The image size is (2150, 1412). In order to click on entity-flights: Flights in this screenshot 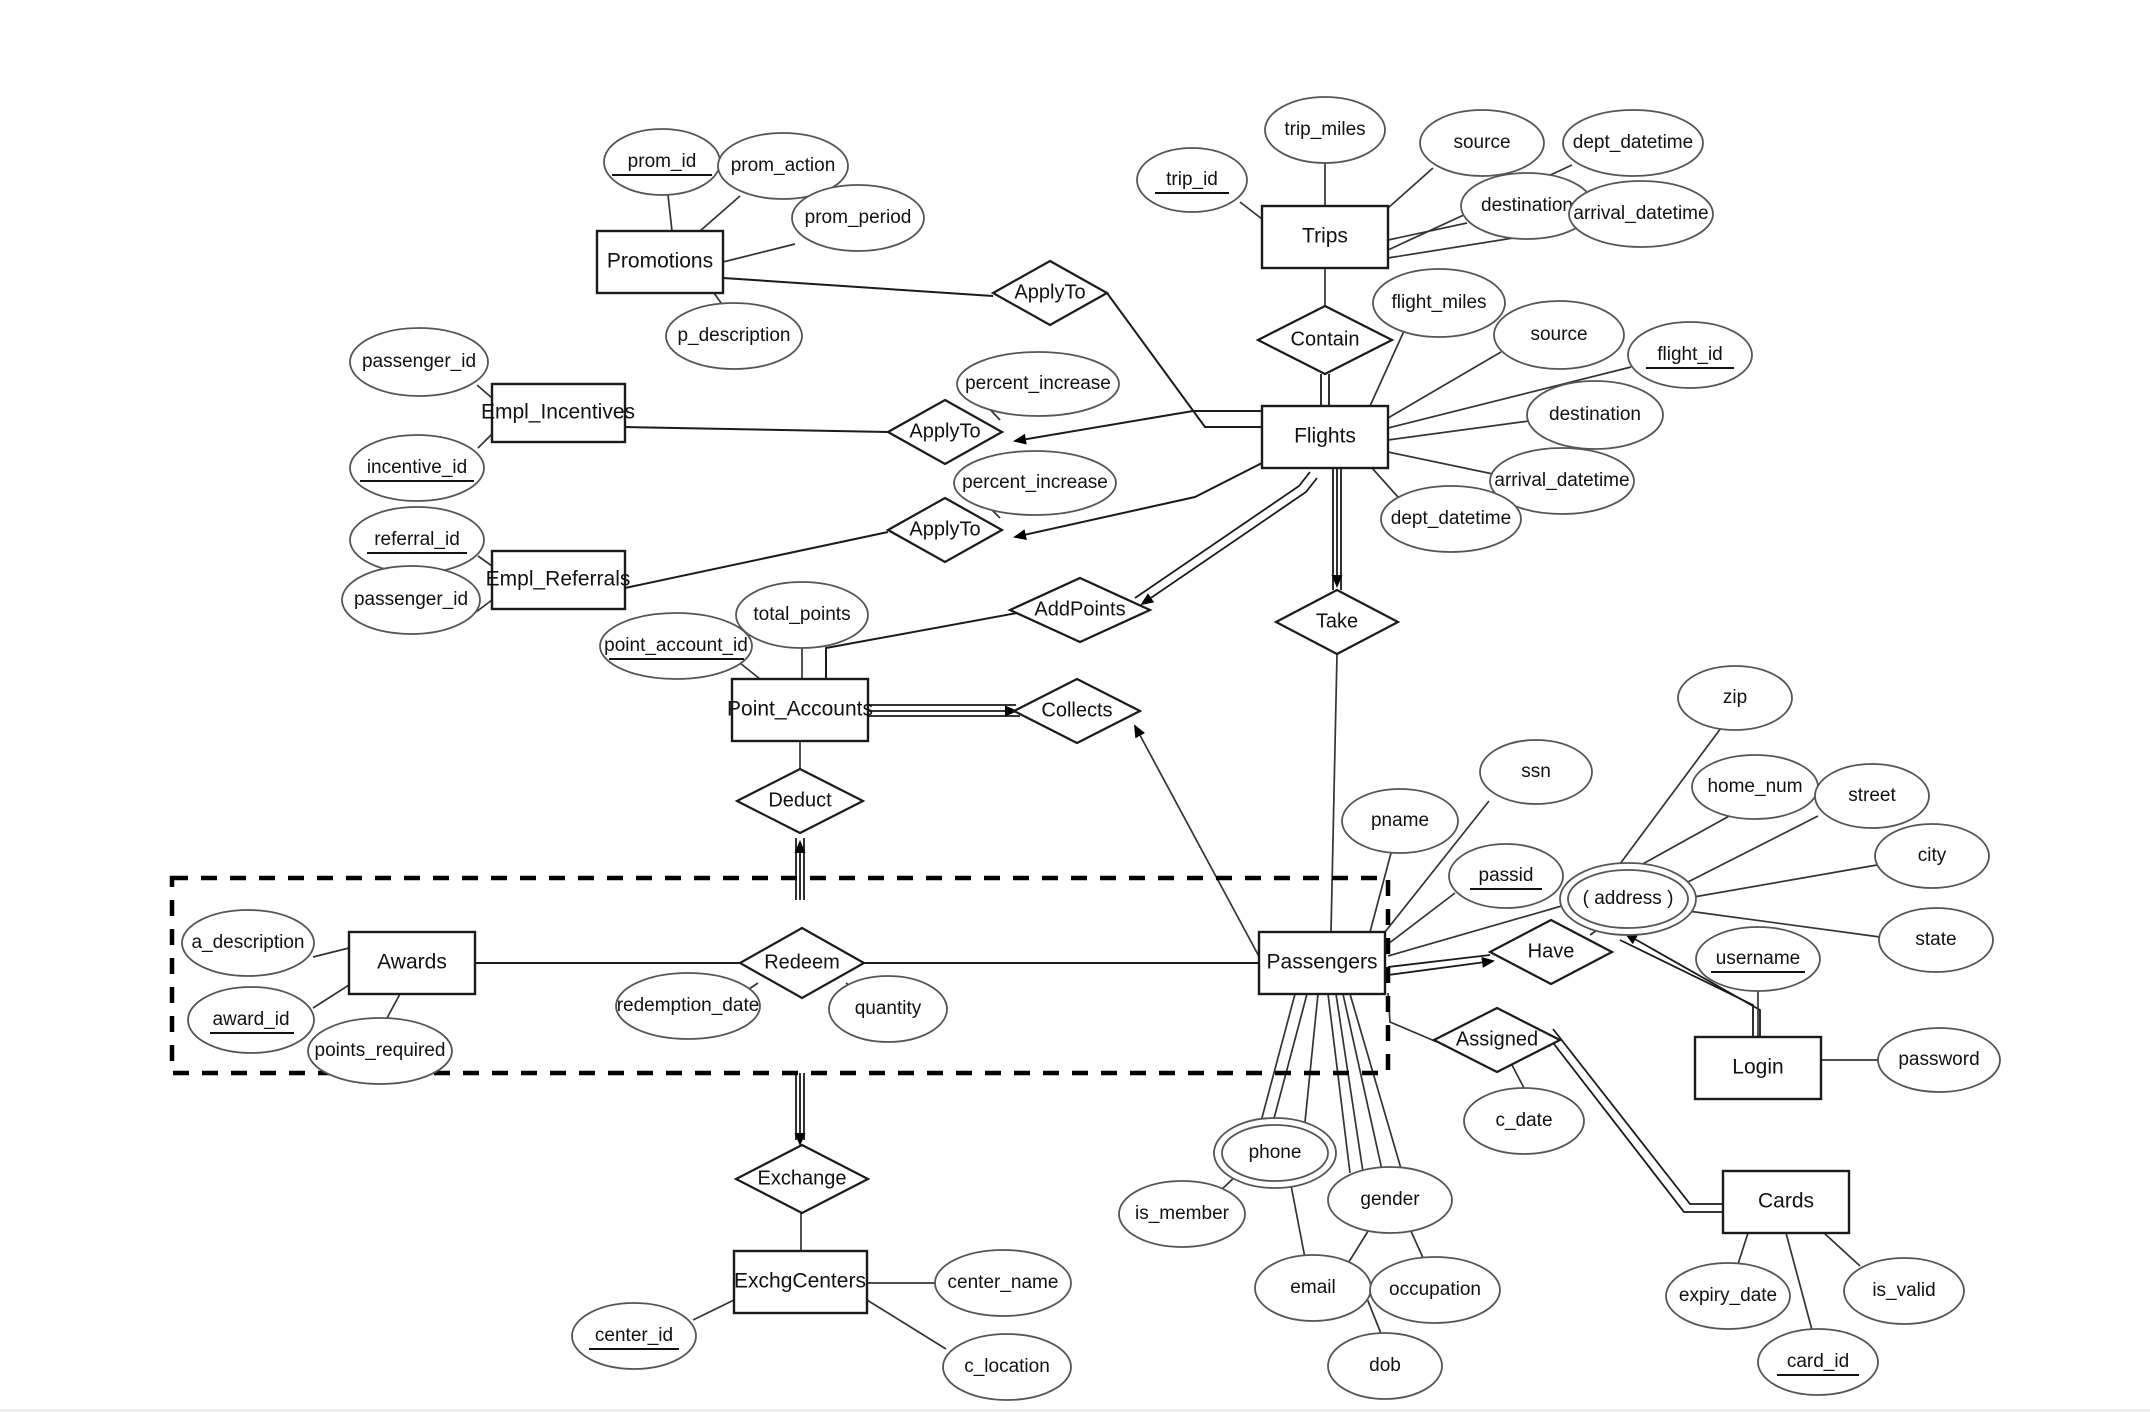, I will do `click(1325, 437)`.